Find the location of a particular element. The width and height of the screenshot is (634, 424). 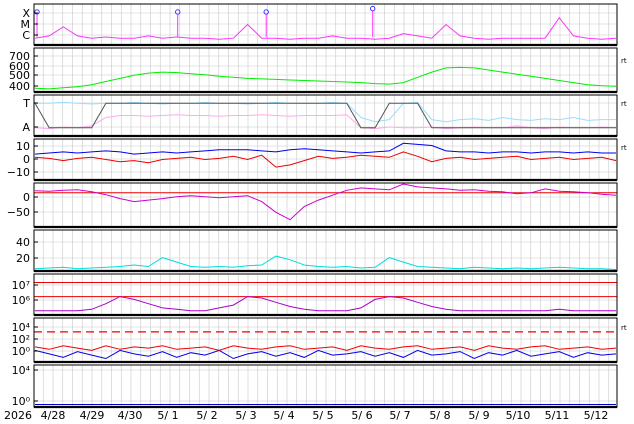

imf-right-tag: rt is located at coordinates (624, 148).